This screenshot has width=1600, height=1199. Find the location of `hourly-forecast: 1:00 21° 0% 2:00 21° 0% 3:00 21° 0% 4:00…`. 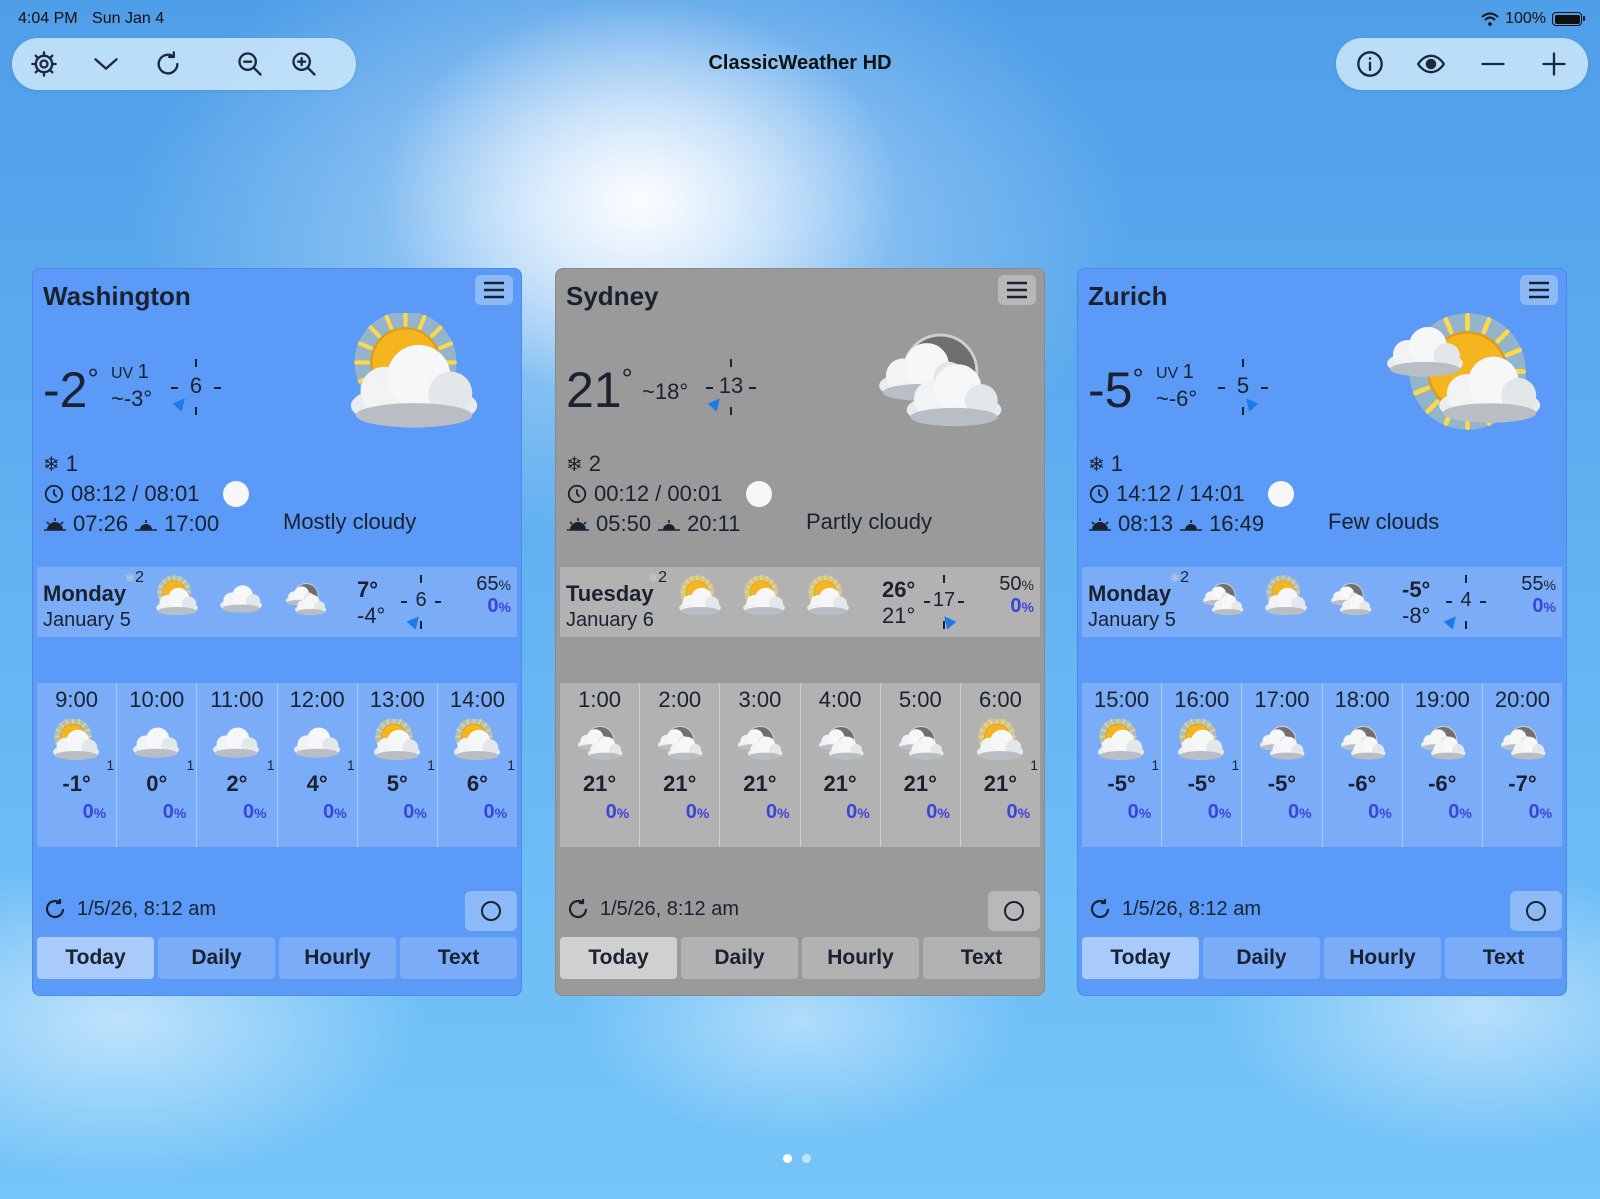

hourly-forecast: 1:00 21° 0% 2:00 21° 0% 3:00 21° 0% 4:00… is located at coordinates (800, 765).